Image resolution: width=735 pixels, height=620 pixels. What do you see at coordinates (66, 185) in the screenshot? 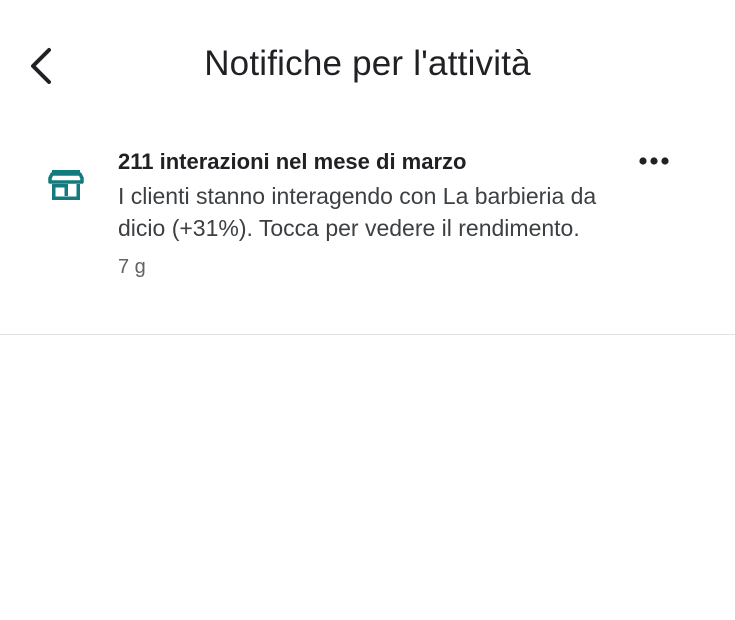
I see `storefront-icon` at bounding box center [66, 185].